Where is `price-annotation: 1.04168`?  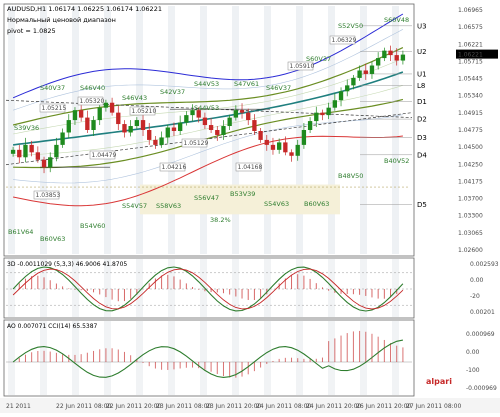
price-annotation: 1.04168 is located at coordinates (250, 167).